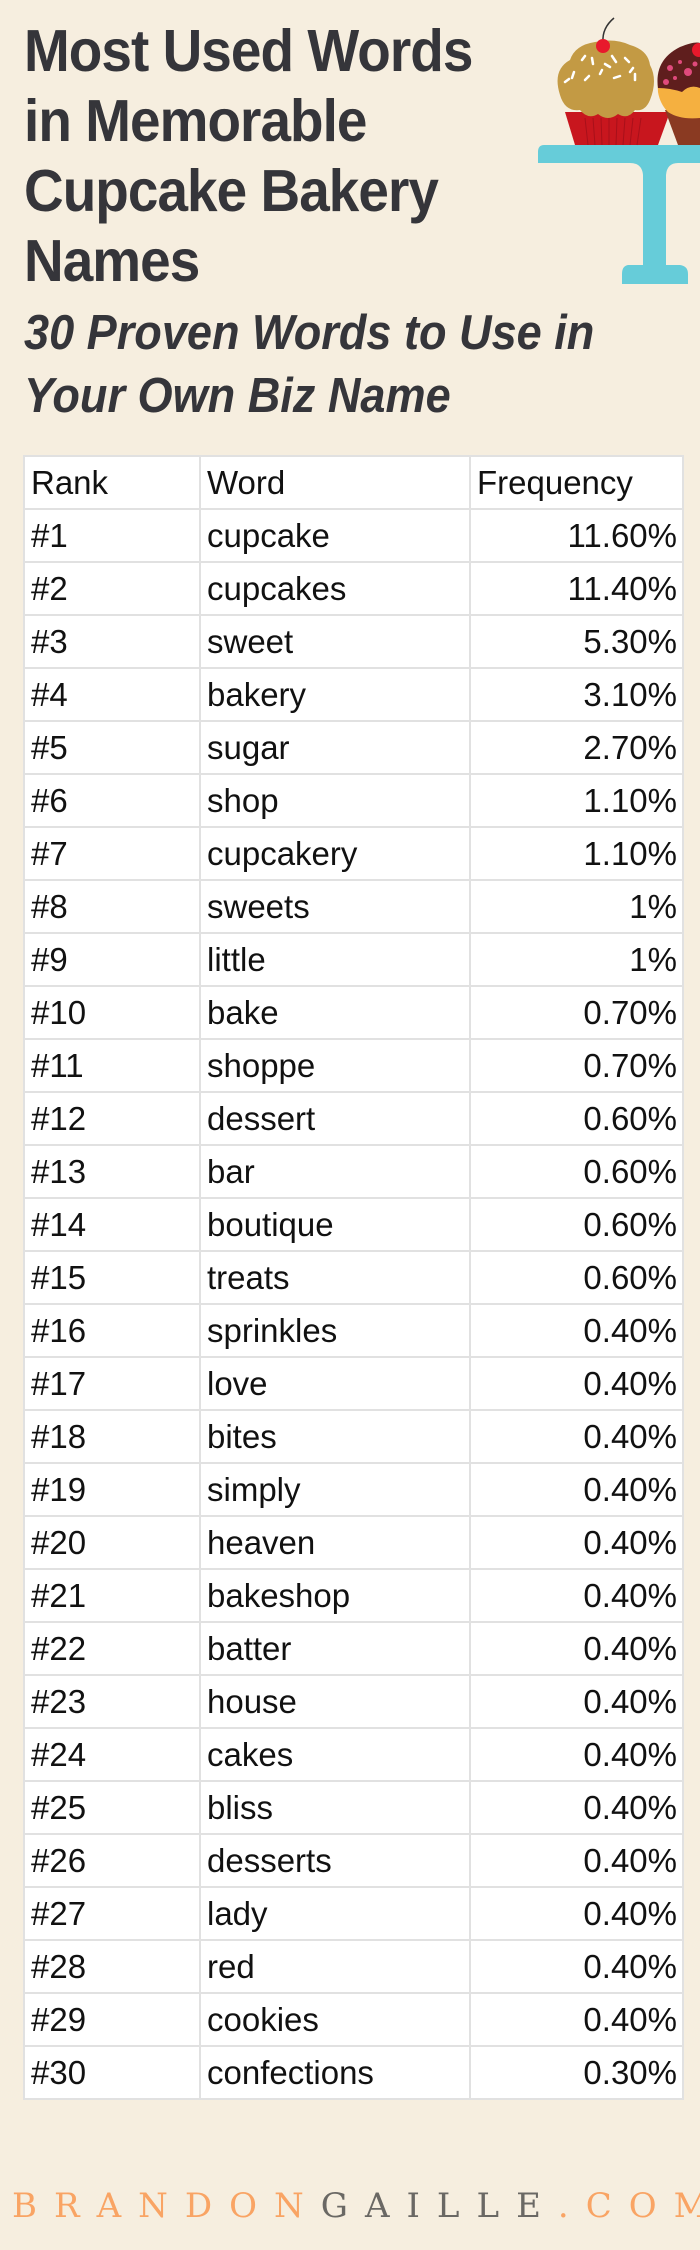 The width and height of the screenshot is (700, 2250). Describe the element at coordinates (353, 1065) in the screenshot. I see `table-row: #11 shoppe 0.70%` at that location.